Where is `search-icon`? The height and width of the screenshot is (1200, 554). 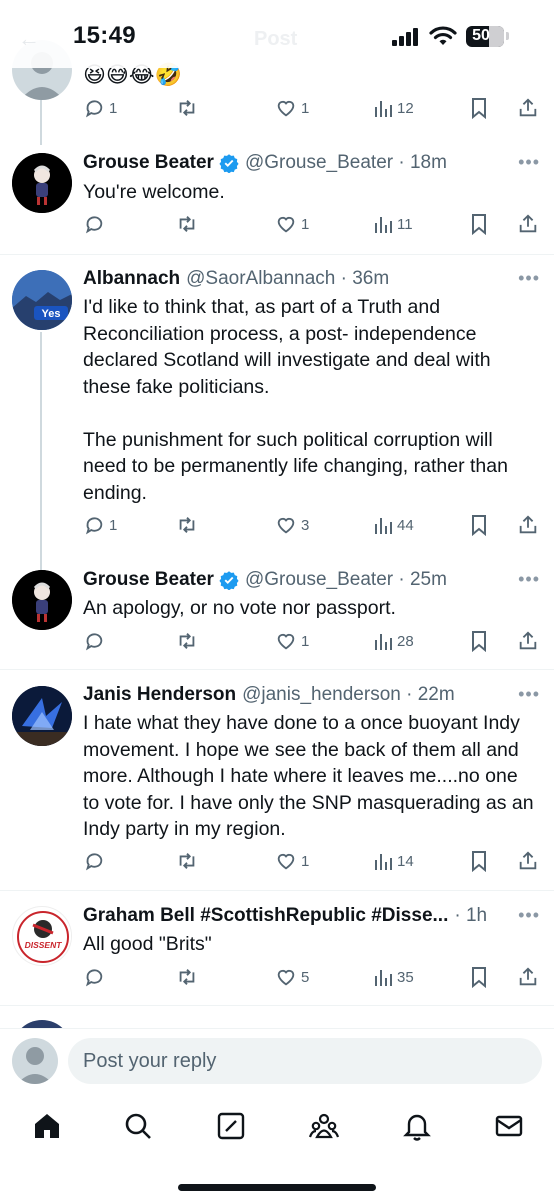 search-icon is located at coordinates (138, 1126).